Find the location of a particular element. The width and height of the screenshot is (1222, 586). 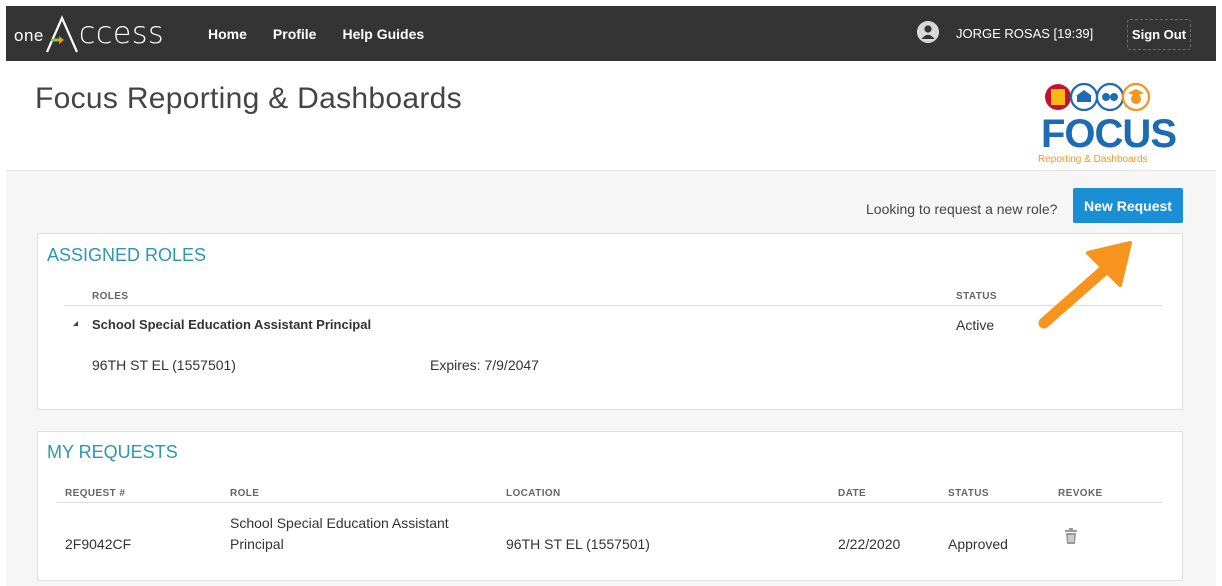

logo-suffix: ccess is located at coordinates (121, 33).